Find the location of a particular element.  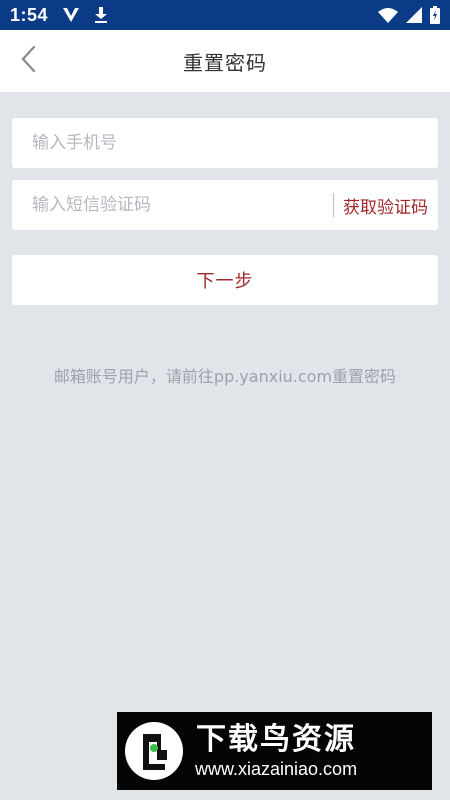

chevron-left-icon is located at coordinates (28, 61).